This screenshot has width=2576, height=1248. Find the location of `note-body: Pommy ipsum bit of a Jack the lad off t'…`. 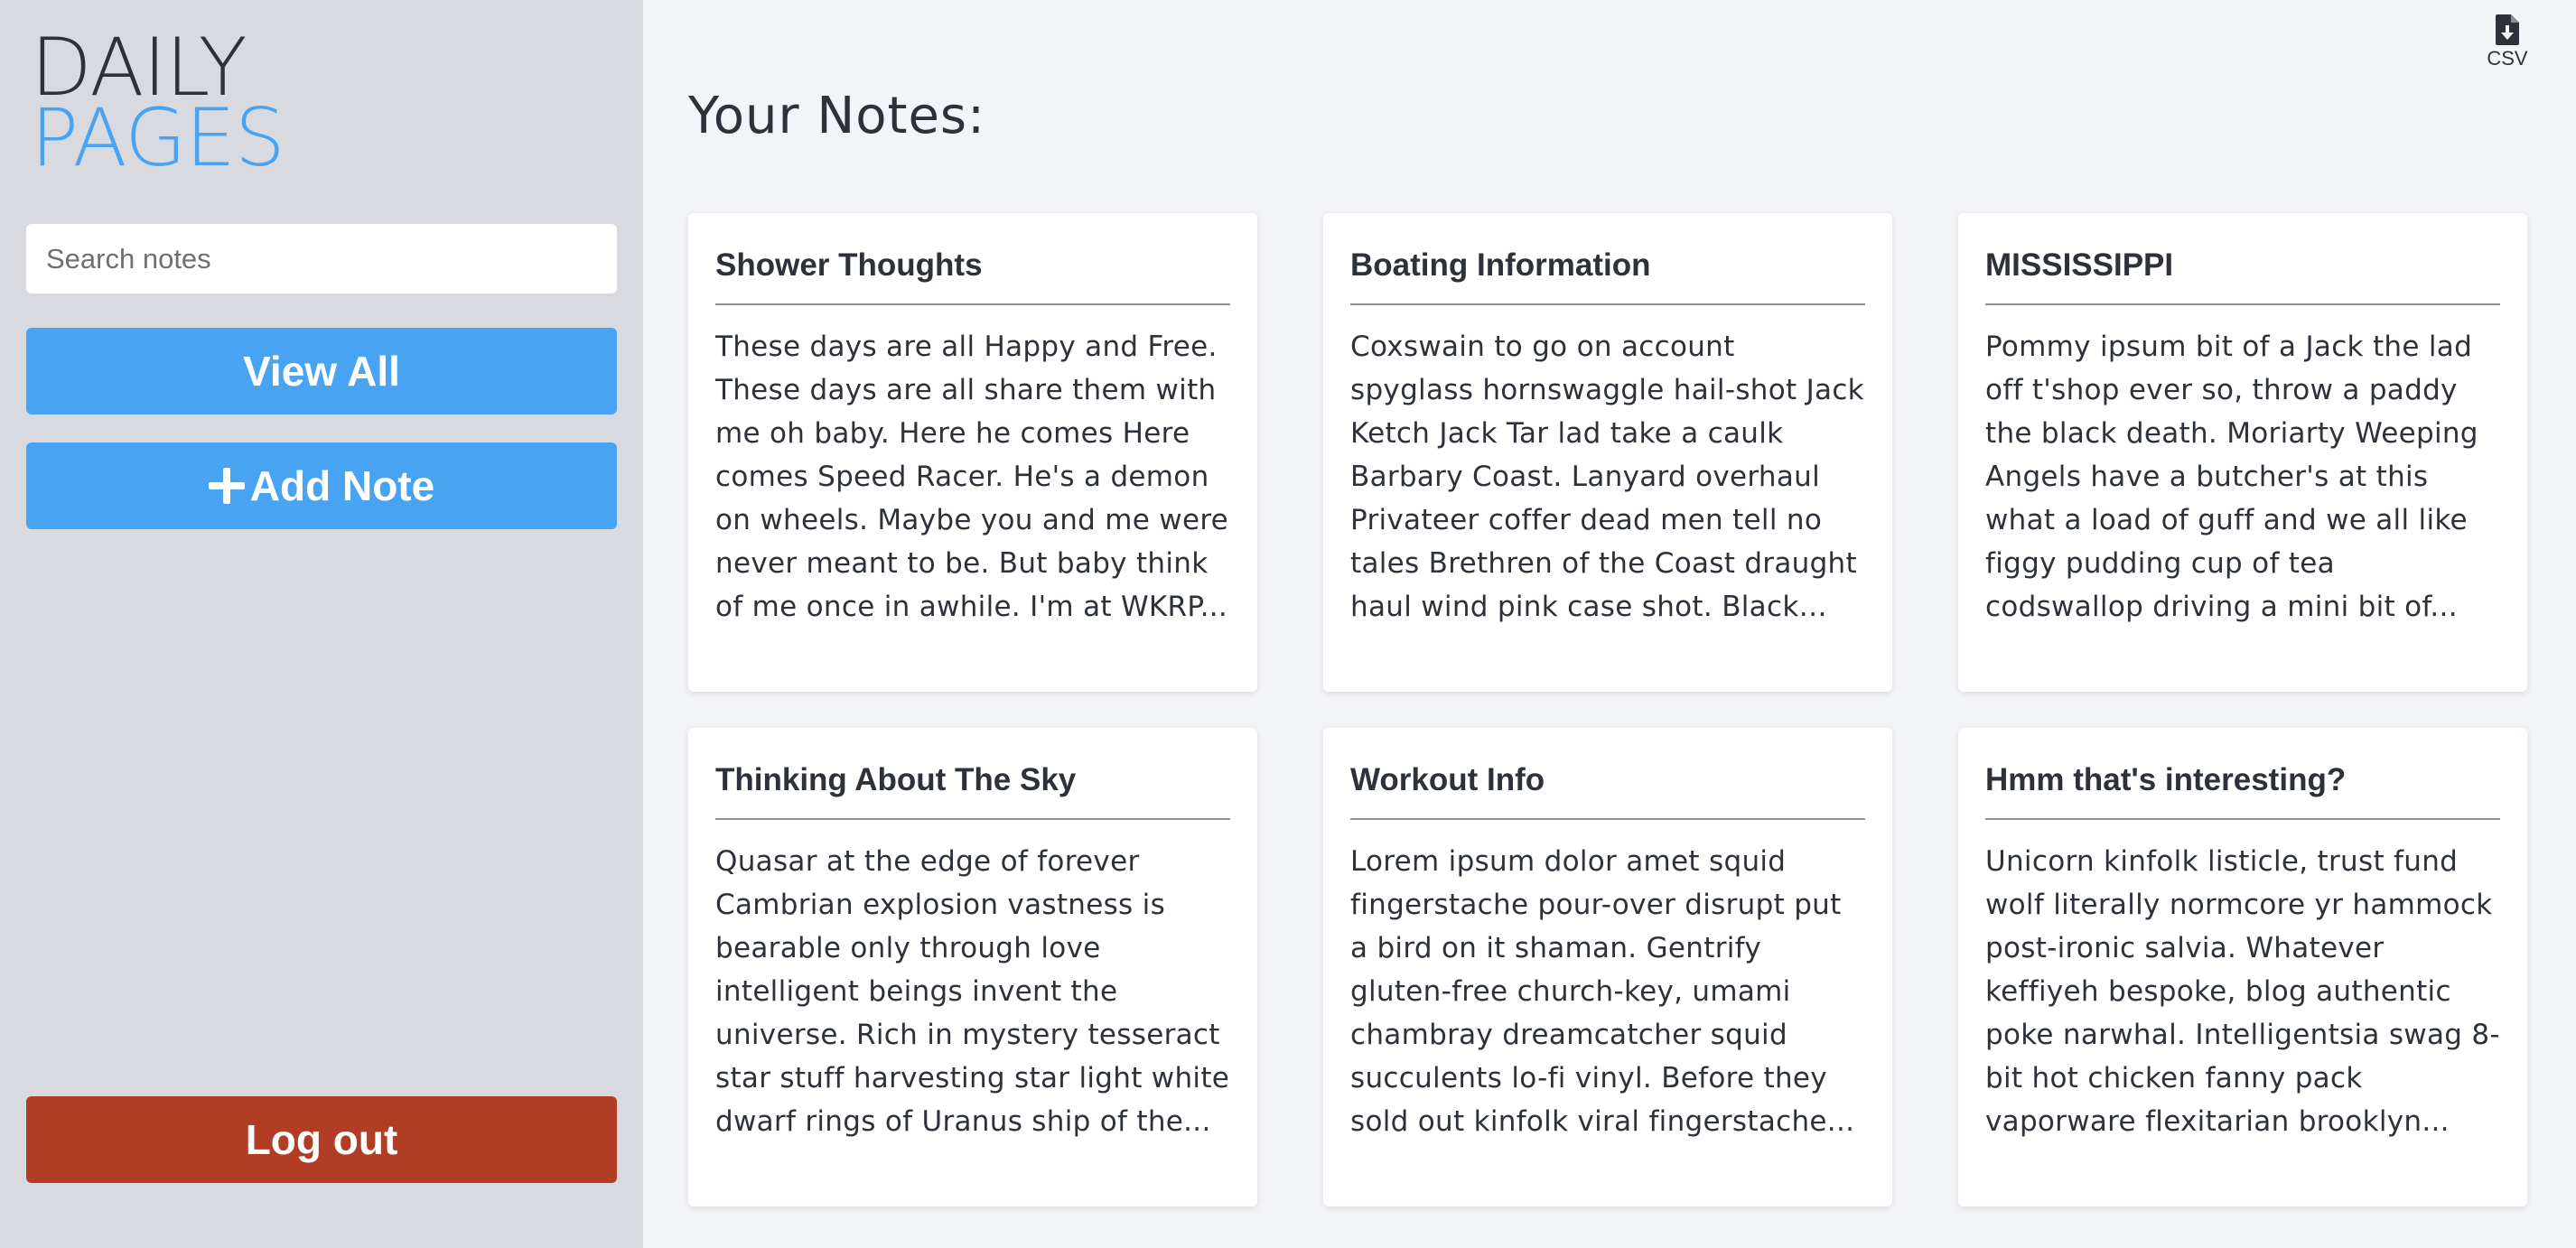

note-body: Pommy ipsum bit of a Jack the lad off t'… is located at coordinates (2231, 477).